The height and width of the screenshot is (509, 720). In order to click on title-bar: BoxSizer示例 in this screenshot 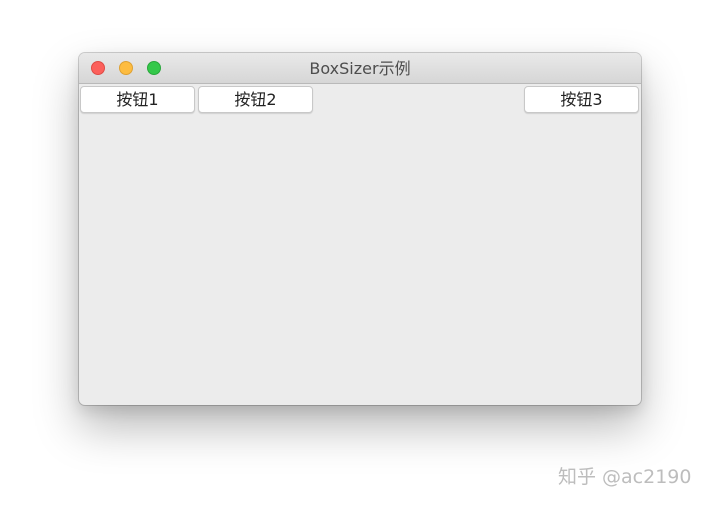, I will do `click(360, 68)`.